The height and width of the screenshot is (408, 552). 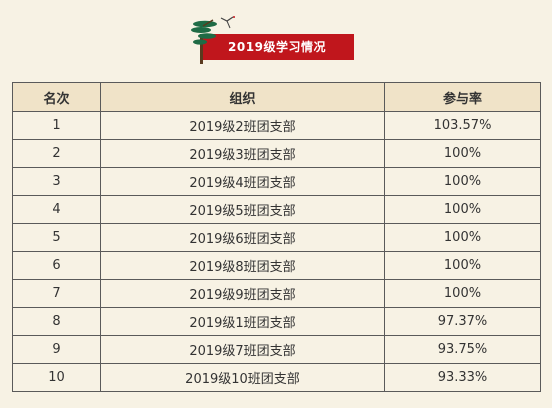 I want to click on rank-cell: 6, so click(x=56, y=265).